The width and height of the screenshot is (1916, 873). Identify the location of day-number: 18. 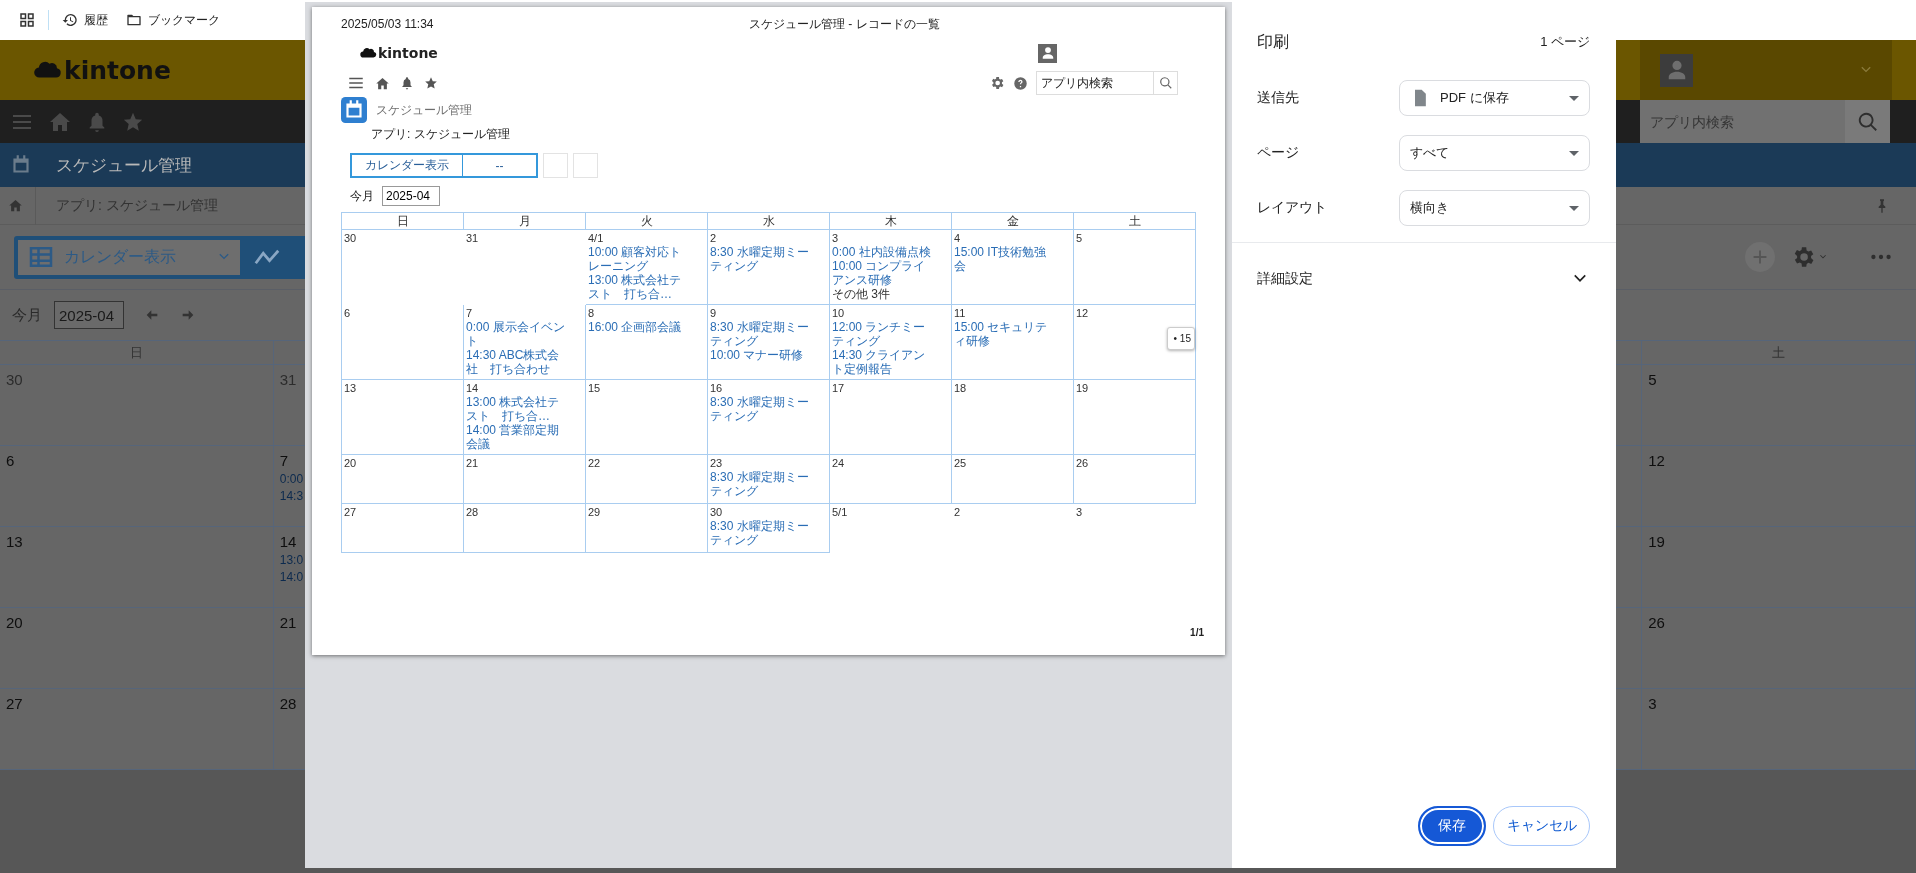
(960, 388).